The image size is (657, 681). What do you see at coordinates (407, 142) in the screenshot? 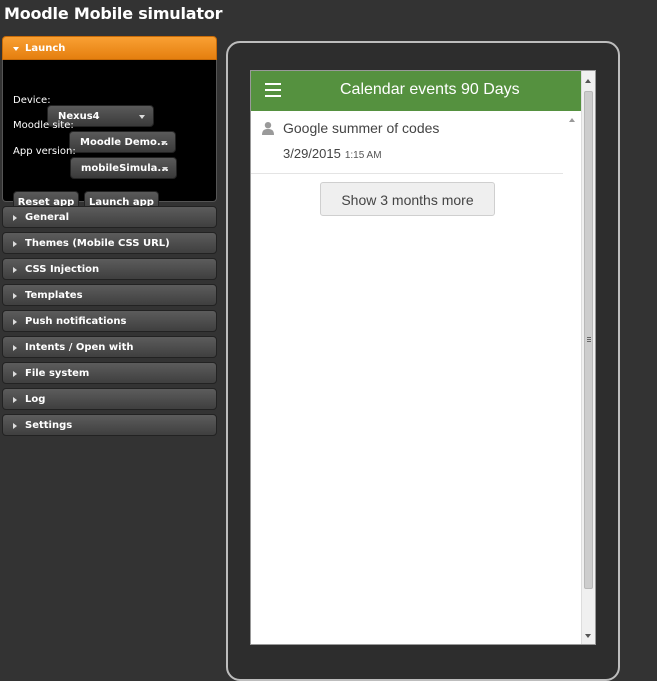
I see `list-item: Google summer of codes 3/29/2015 1:15 AM` at bounding box center [407, 142].